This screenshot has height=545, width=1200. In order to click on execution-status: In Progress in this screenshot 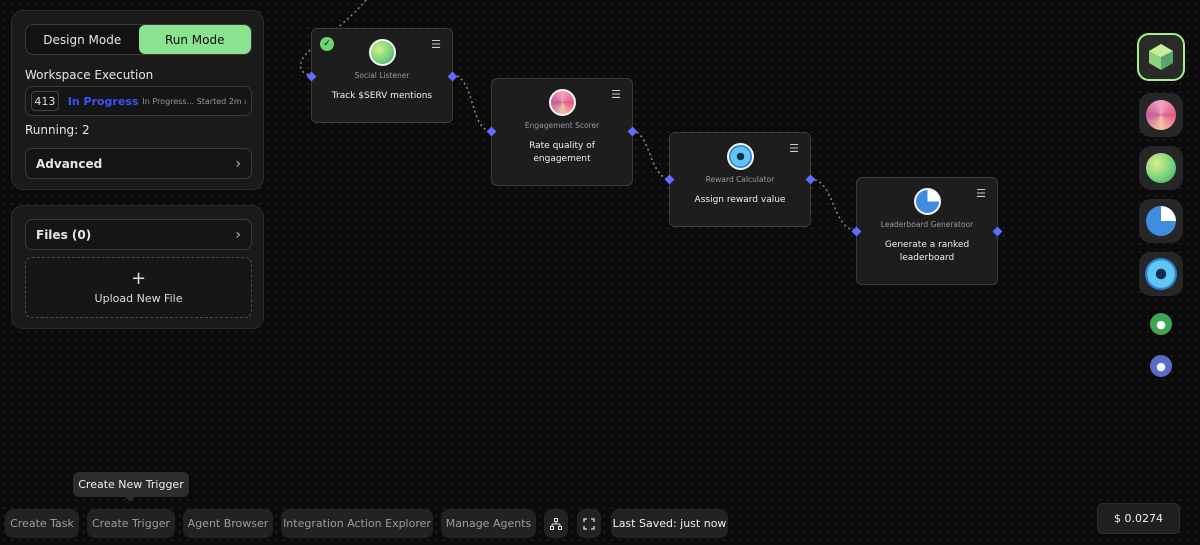, I will do `click(103, 101)`.